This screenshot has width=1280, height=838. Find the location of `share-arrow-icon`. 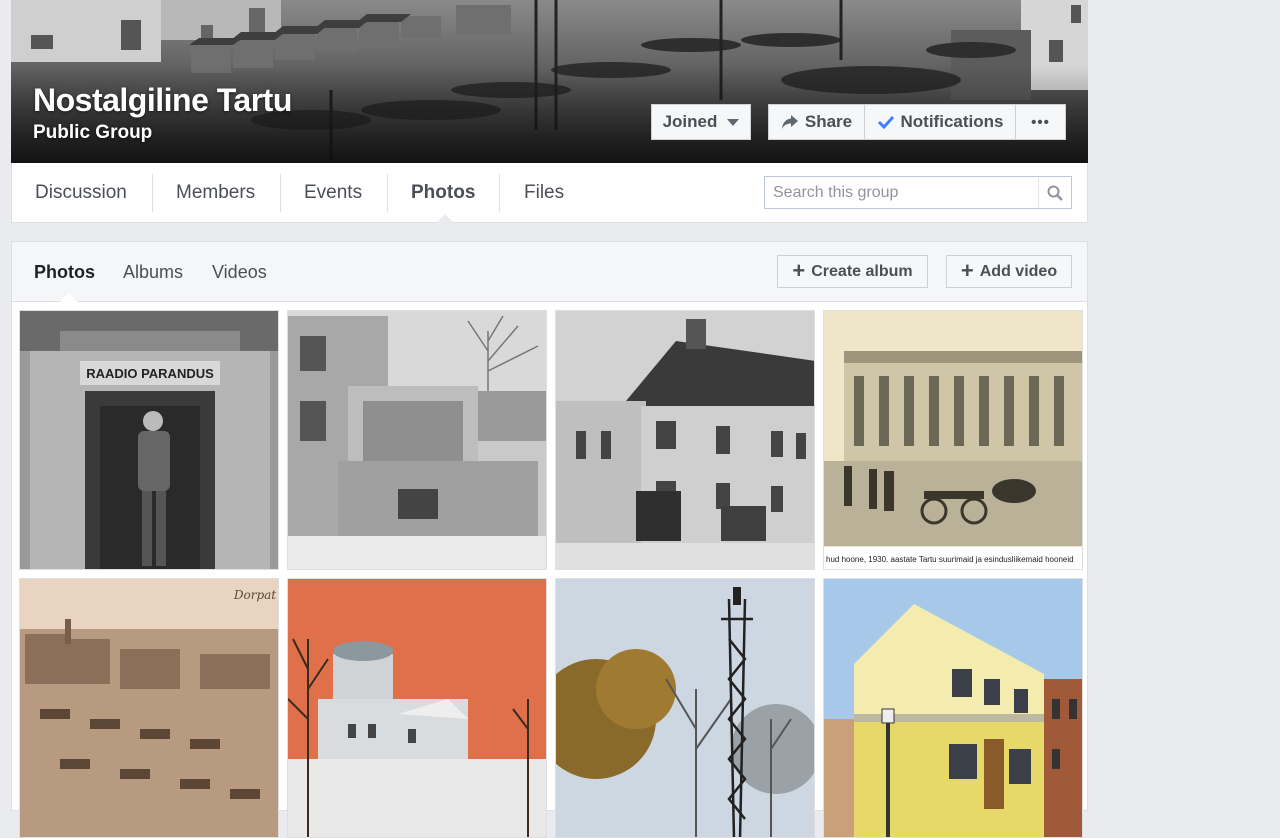

share-arrow-icon is located at coordinates (789, 122).